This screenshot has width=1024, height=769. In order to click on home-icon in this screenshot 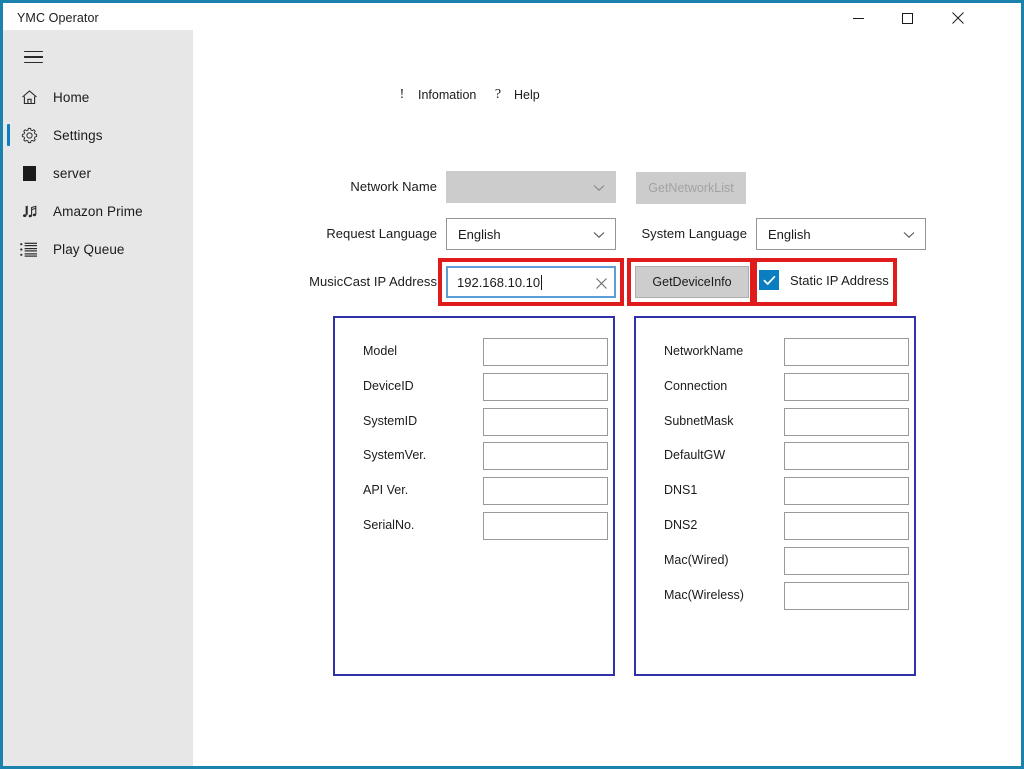, I will do `click(29, 97)`.